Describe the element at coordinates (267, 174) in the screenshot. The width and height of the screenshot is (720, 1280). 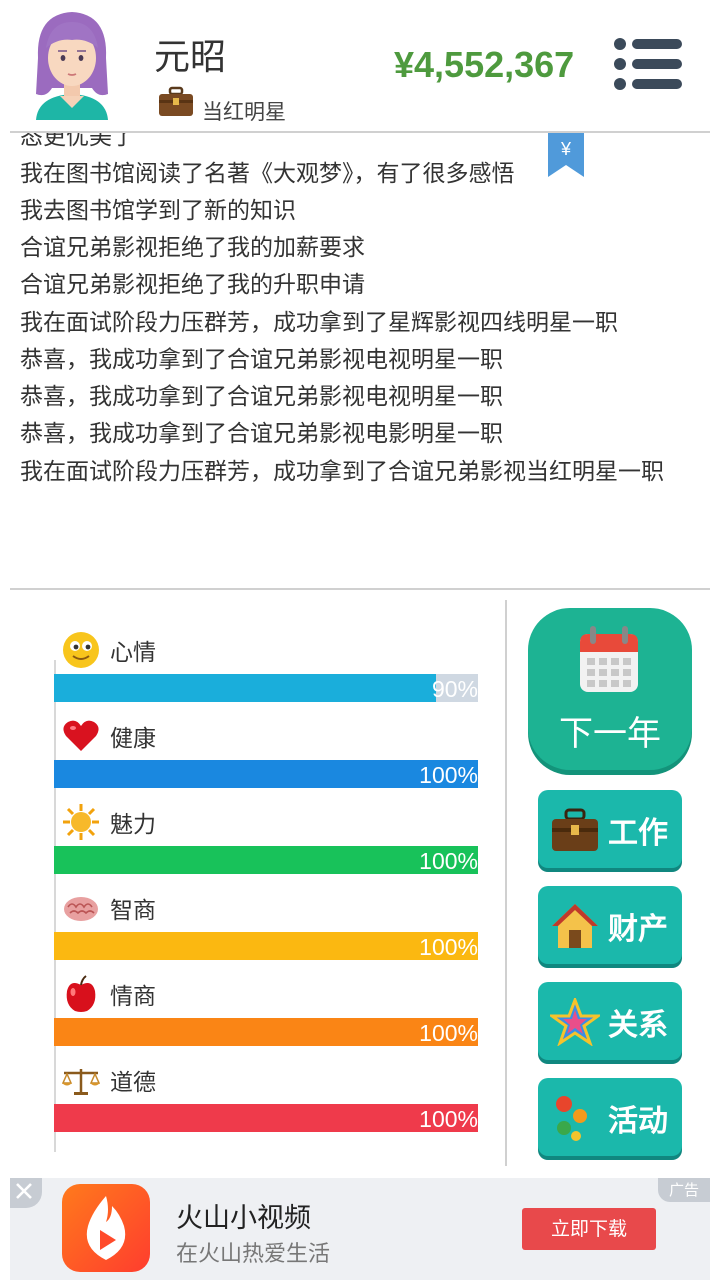
I see `log-entry: 我在图书馆阅读了名著《大观梦》，有了很多感悟` at that location.